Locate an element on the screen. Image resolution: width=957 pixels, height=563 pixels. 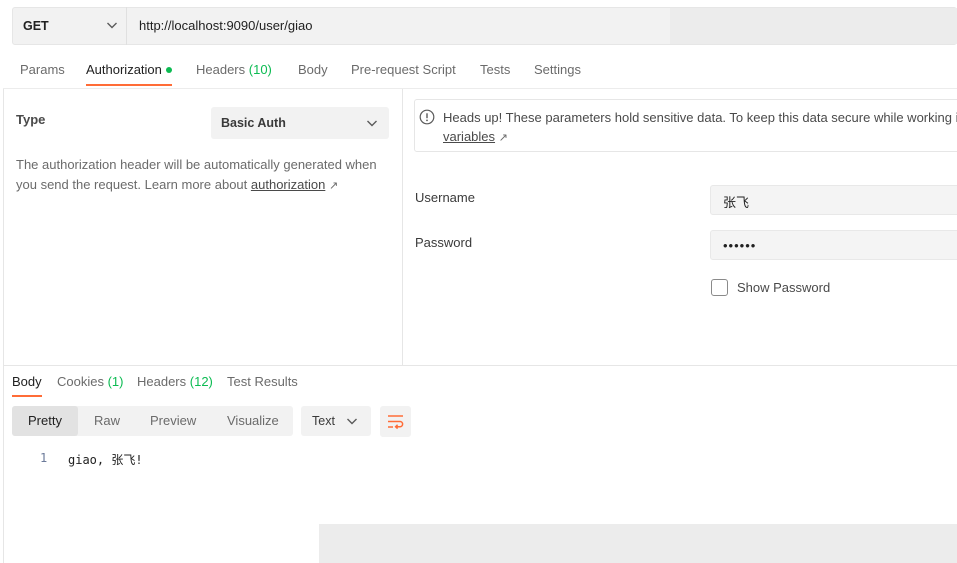
view-mode-pretty: Pretty is located at coordinates (45, 420).